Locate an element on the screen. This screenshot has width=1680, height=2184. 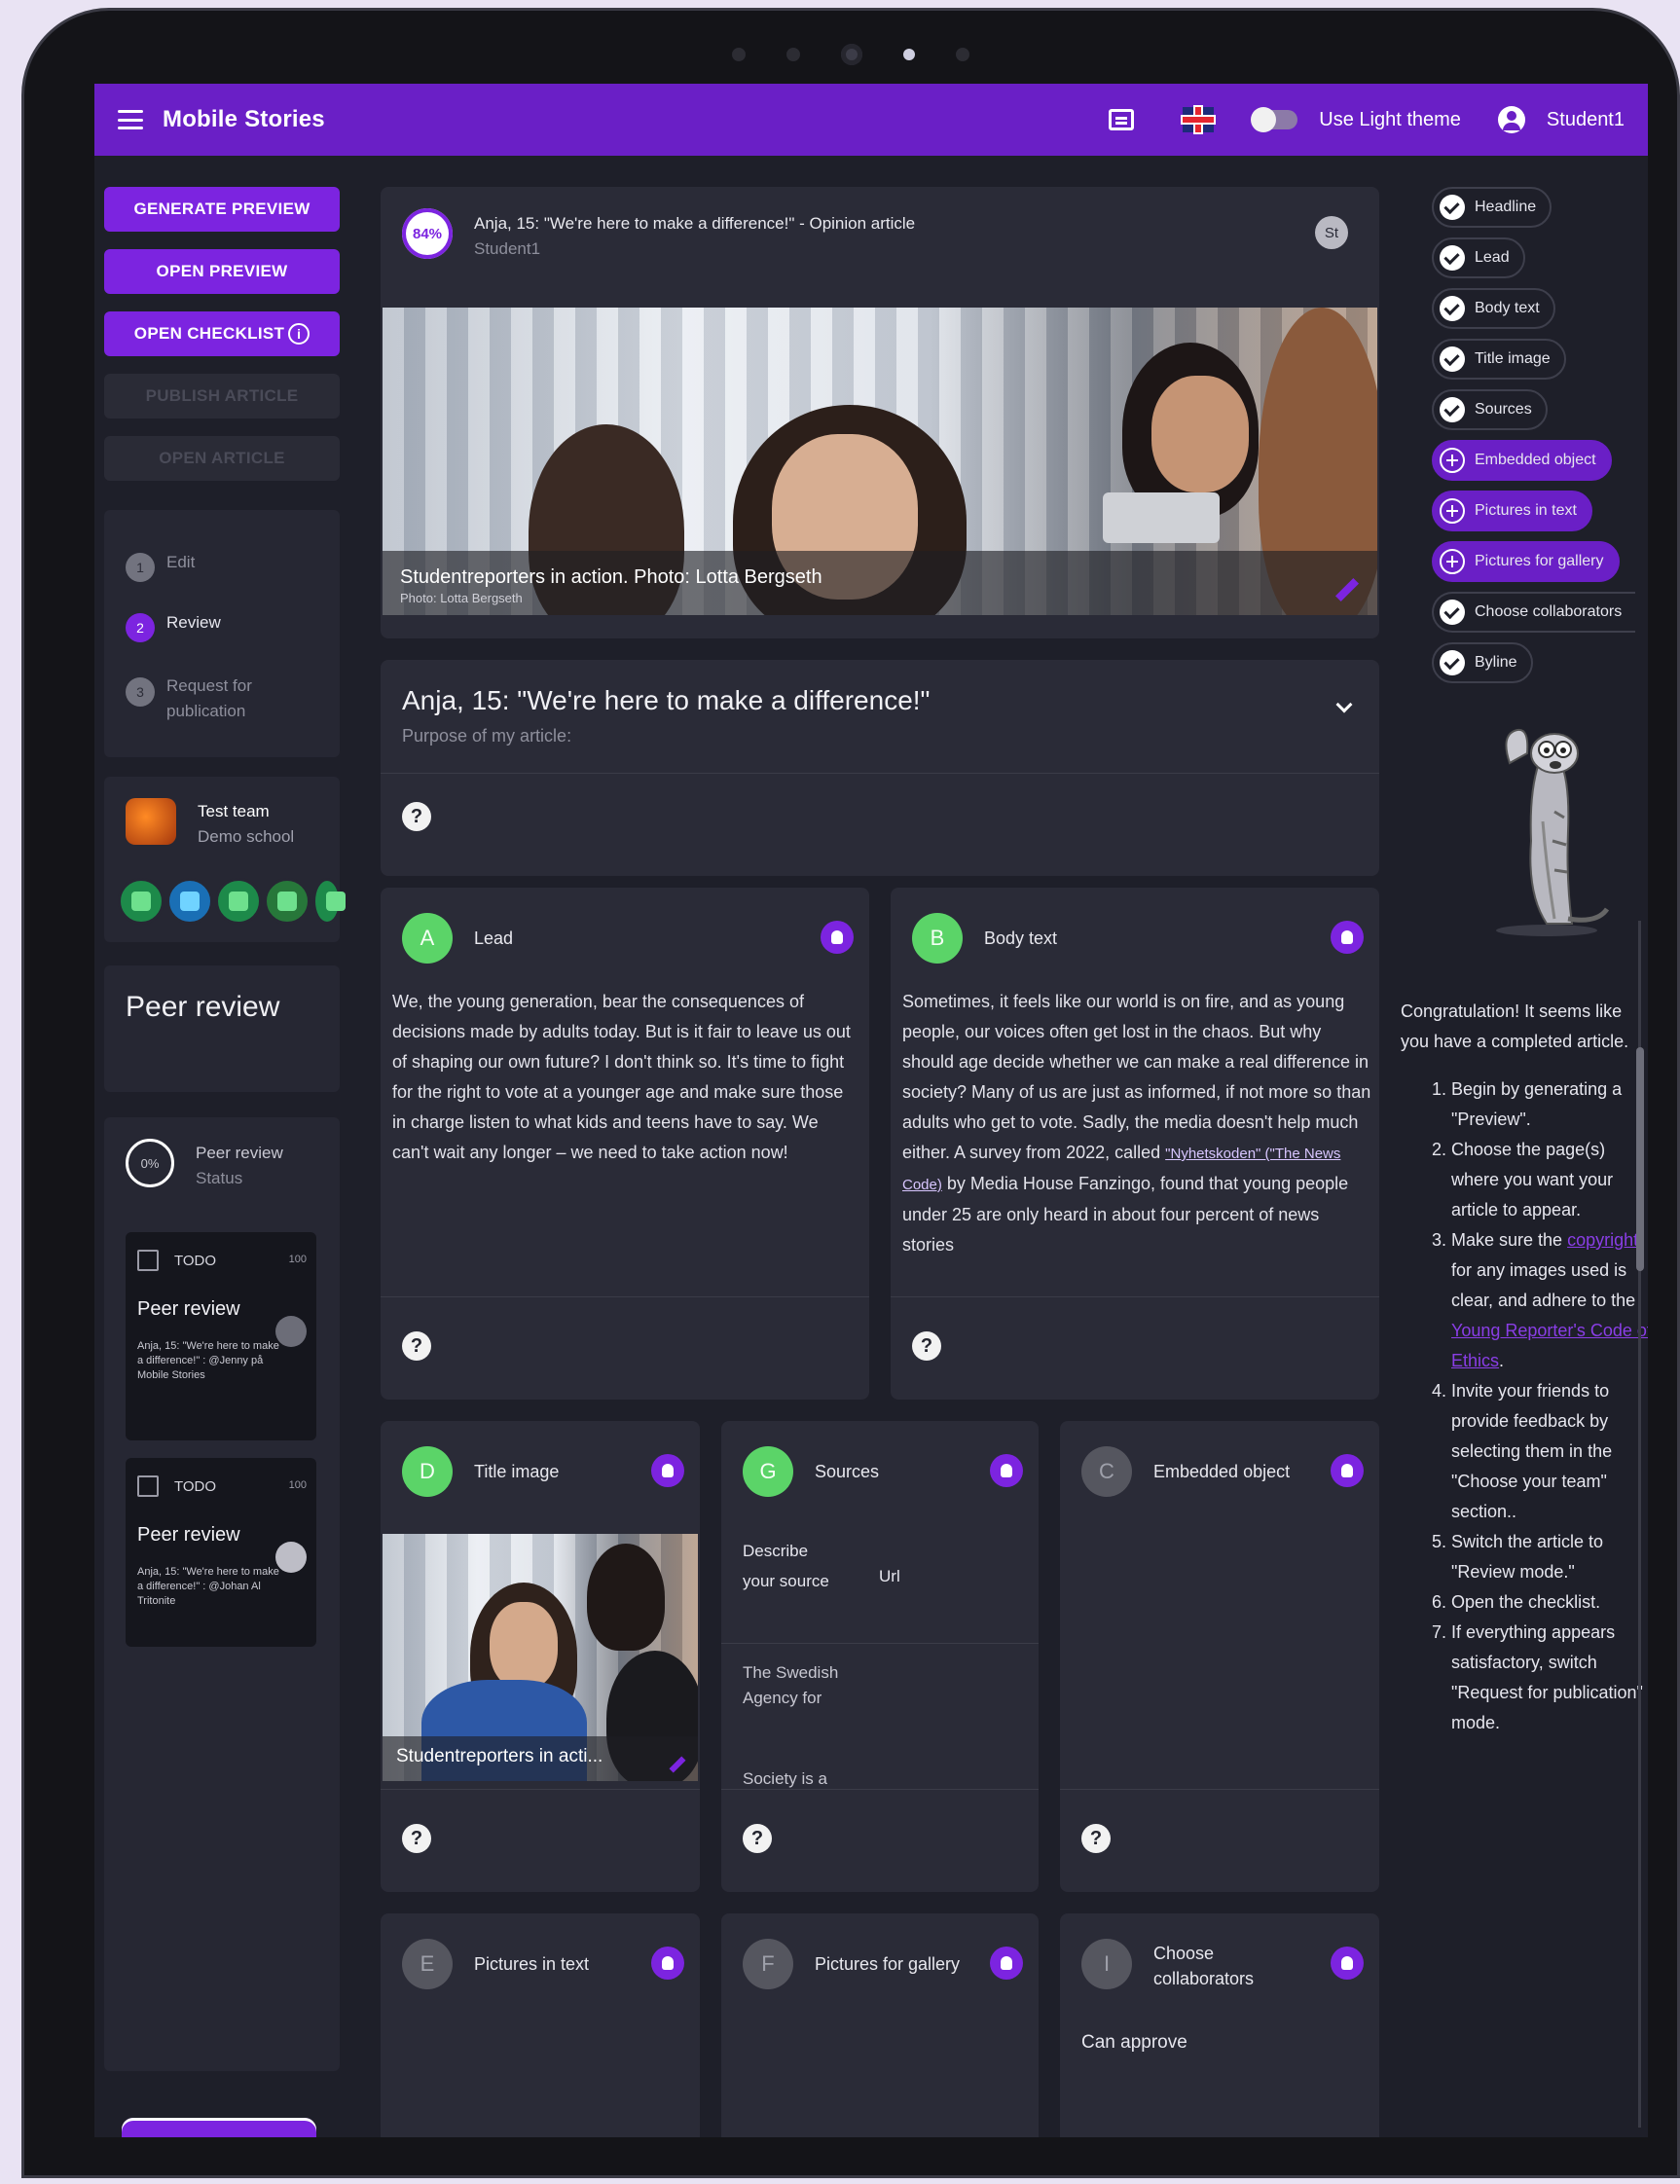
checklist-chip-pictures-for-gallery: Pictures for gallery is located at coordinates (1526, 561).